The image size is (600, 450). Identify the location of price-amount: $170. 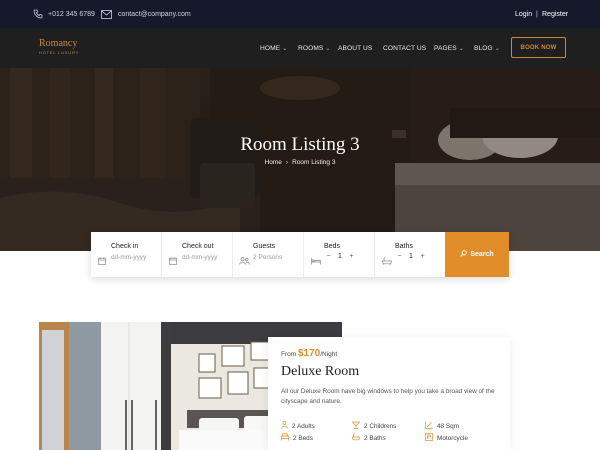
(309, 353).